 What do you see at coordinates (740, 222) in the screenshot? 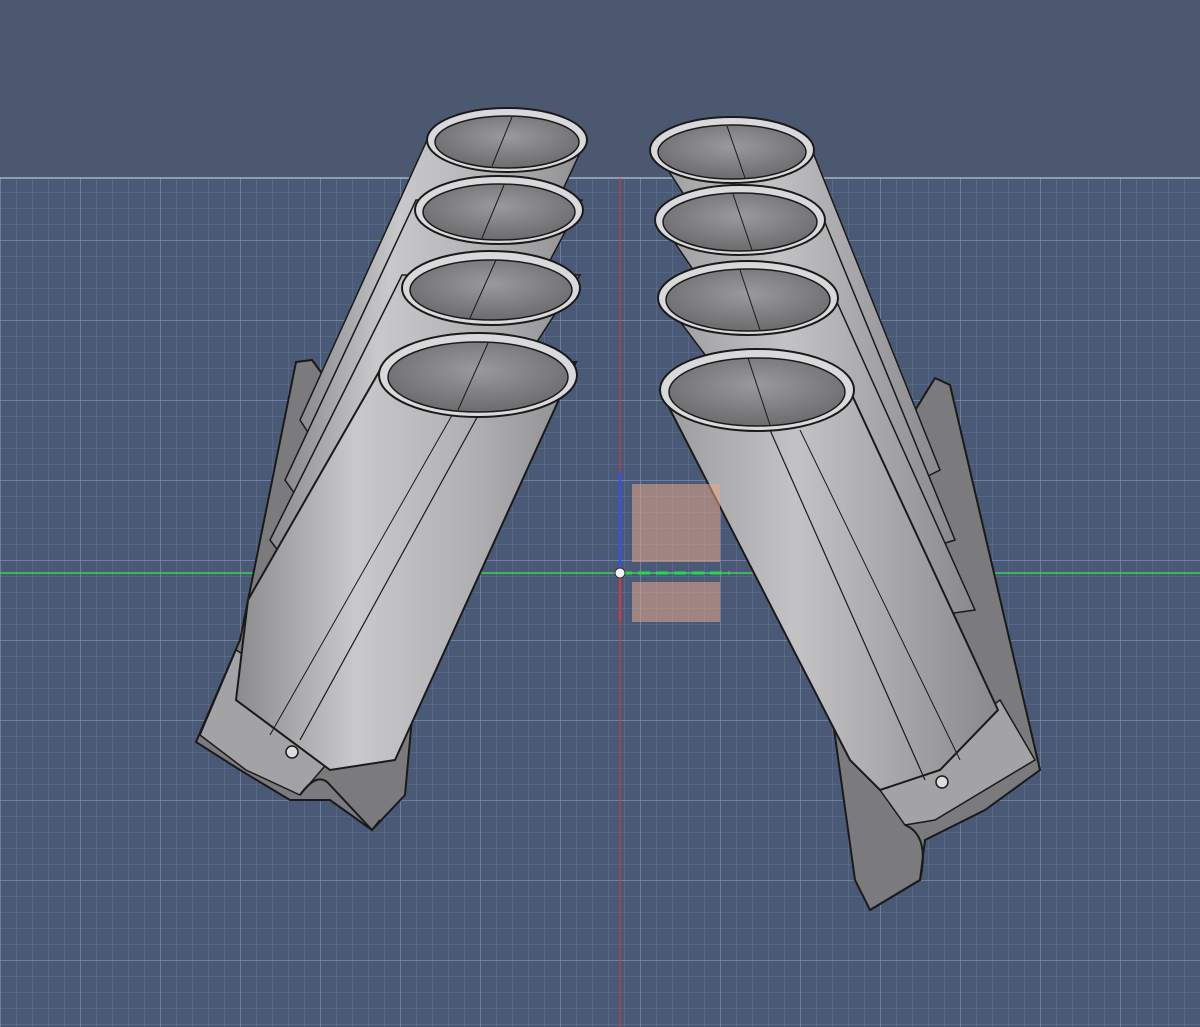
I see `right-tube-2-opening` at bounding box center [740, 222].